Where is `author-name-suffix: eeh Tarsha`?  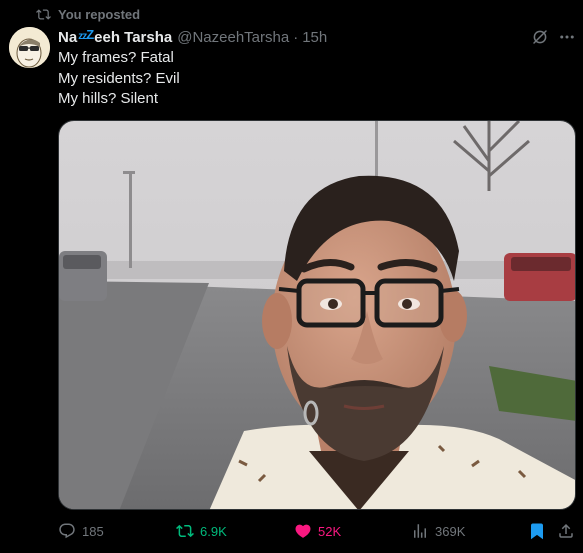
author-name-suffix: eeh Tarsha is located at coordinates (133, 37).